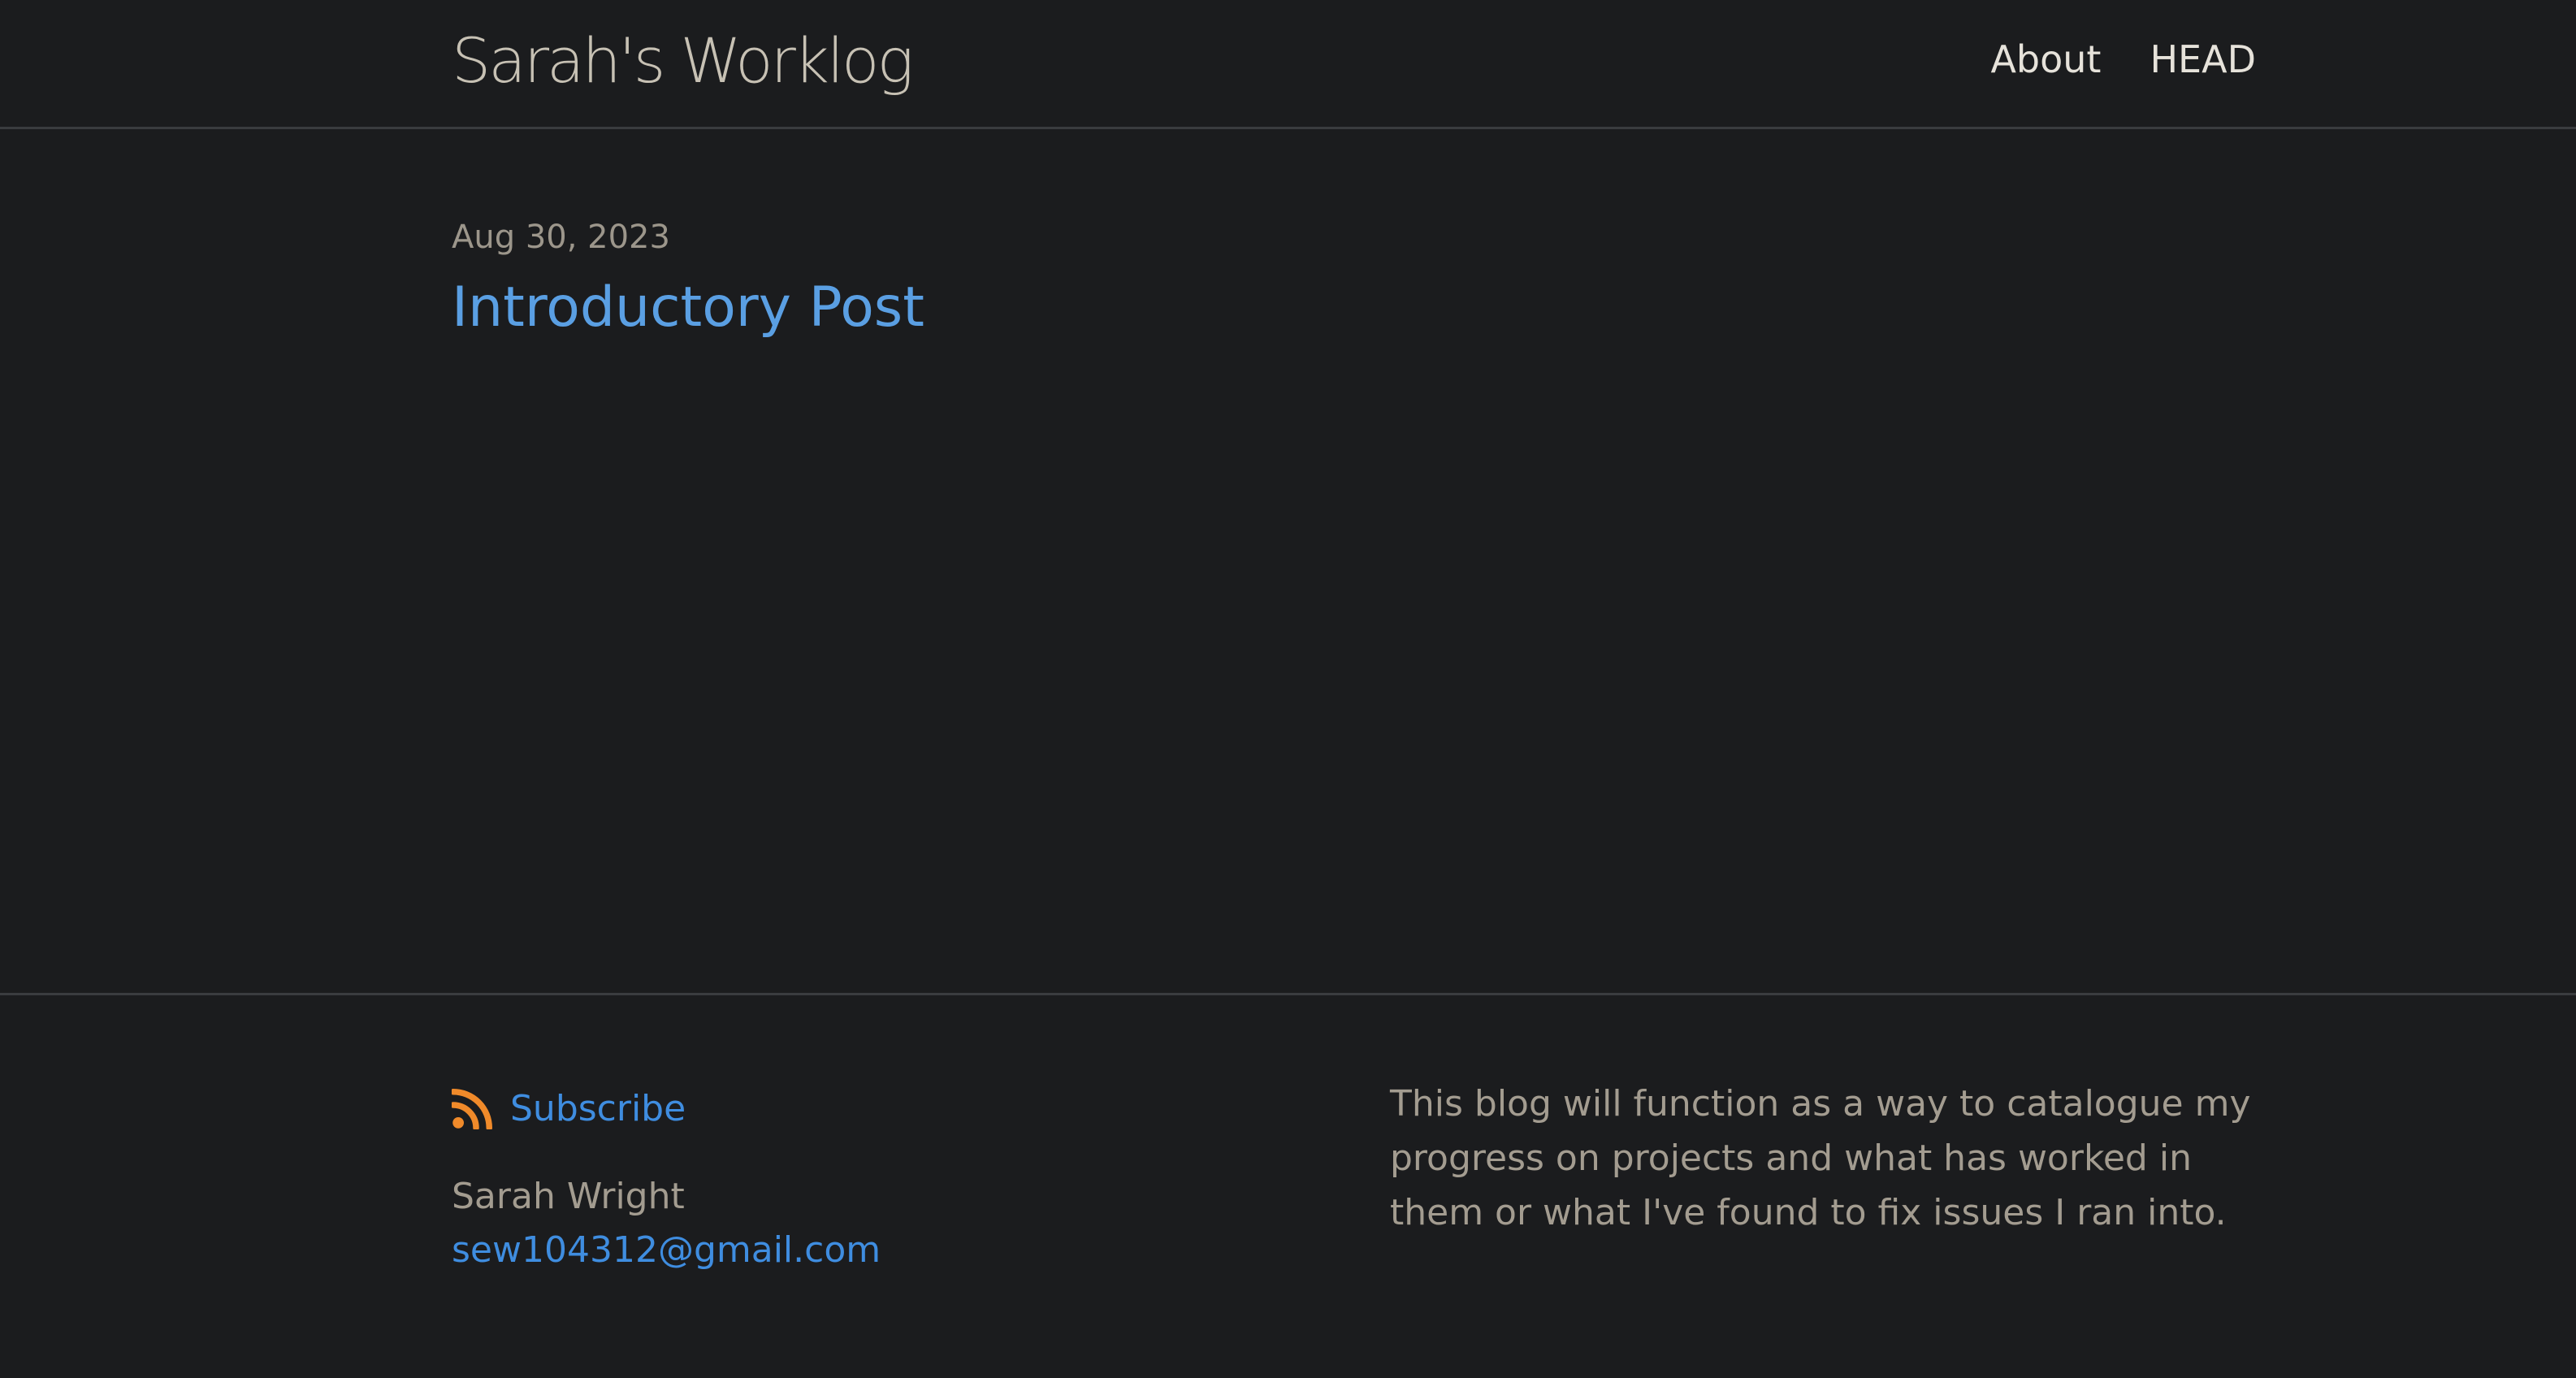 This screenshot has width=2576, height=1378. I want to click on author-name: Sarah Wright, so click(568, 1196).